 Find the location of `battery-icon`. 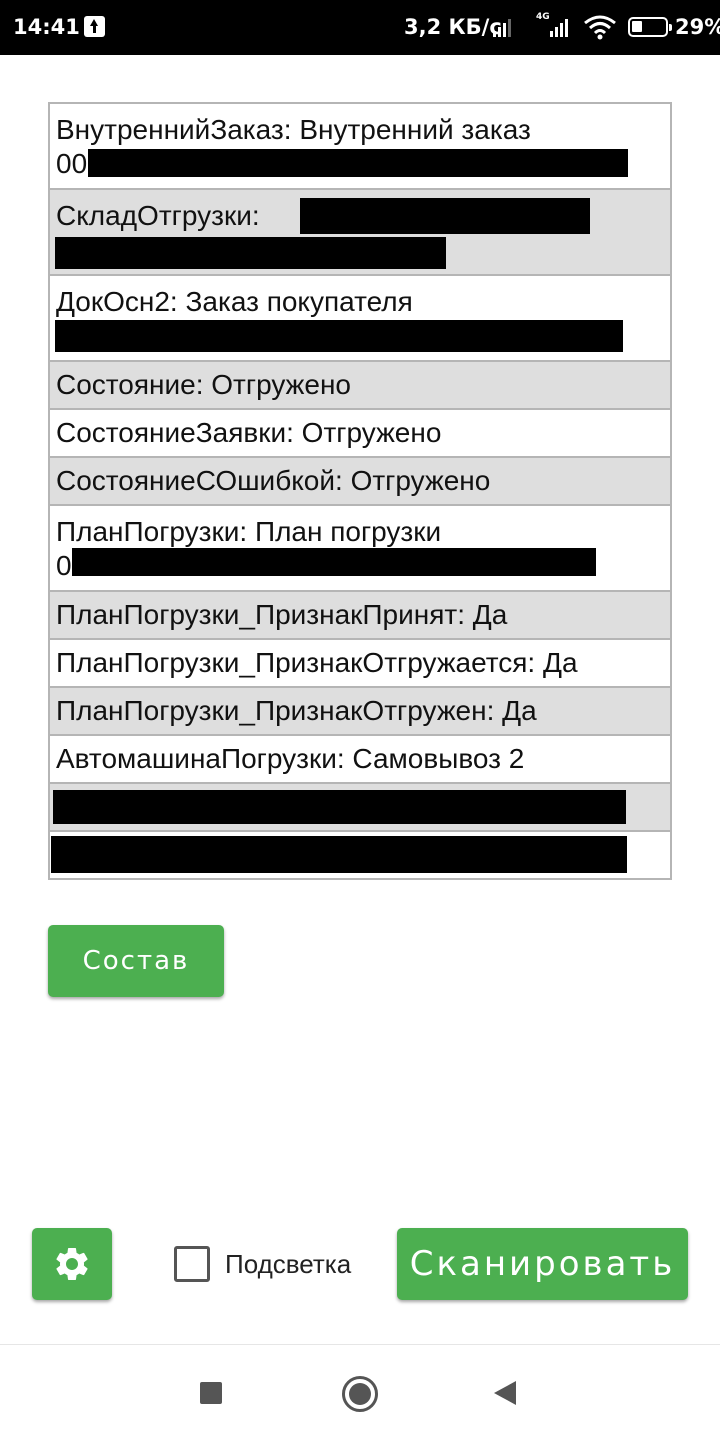

battery-icon is located at coordinates (650, 27).